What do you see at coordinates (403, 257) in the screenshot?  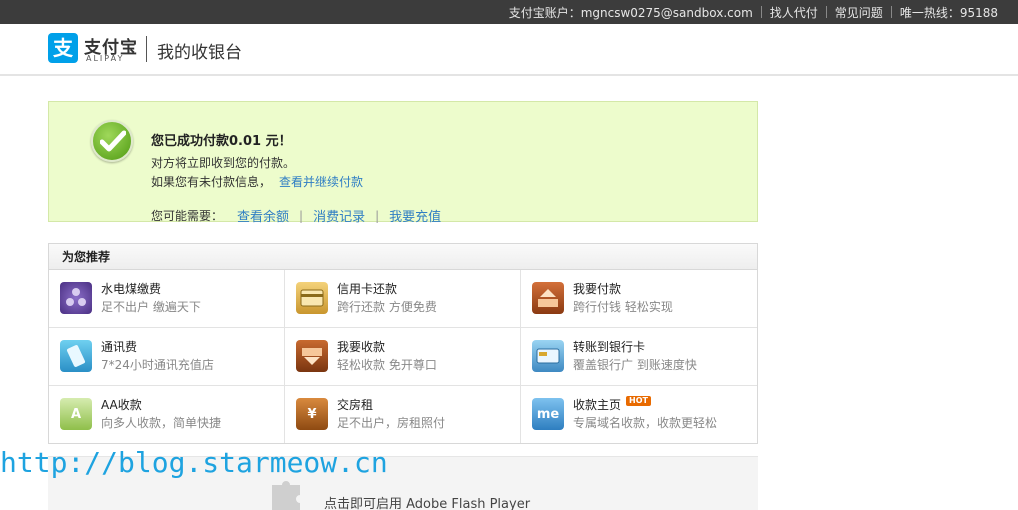 I see `recommend-title: 为您推荐` at bounding box center [403, 257].